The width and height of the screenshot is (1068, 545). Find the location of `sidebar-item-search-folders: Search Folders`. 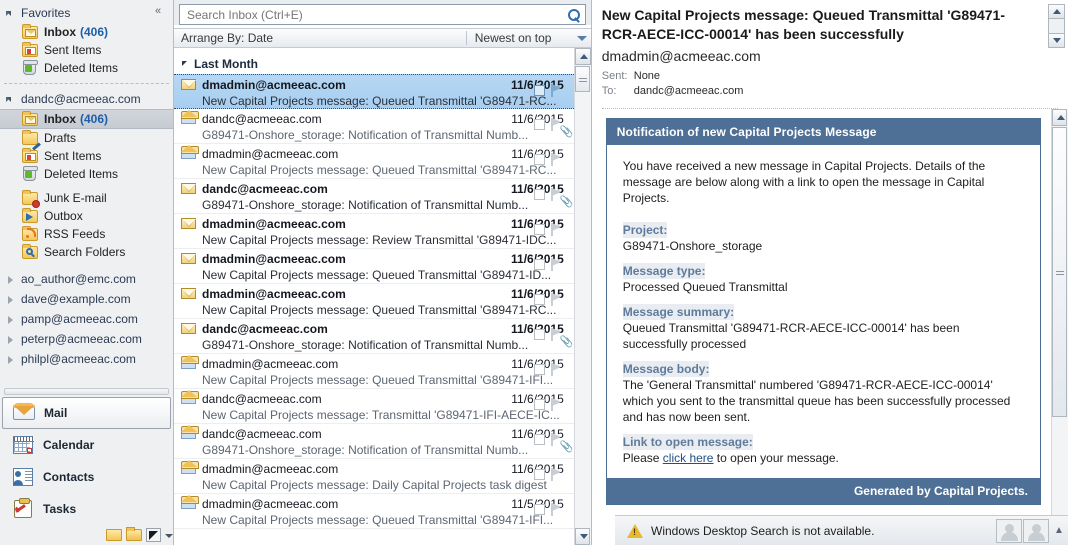

sidebar-item-search-folders: Search Folders is located at coordinates (86, 252).